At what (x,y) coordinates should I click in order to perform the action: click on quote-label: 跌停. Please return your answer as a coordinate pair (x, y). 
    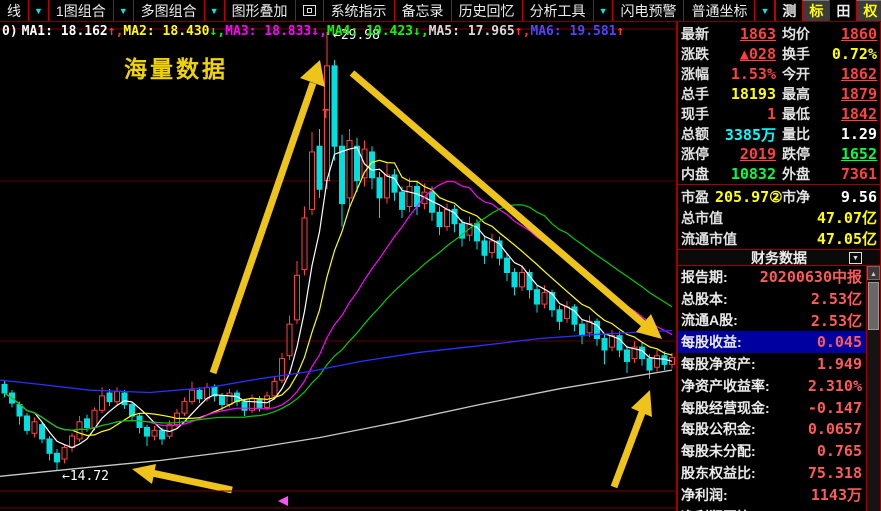
    Looking at the image, I should click on (796, 154).